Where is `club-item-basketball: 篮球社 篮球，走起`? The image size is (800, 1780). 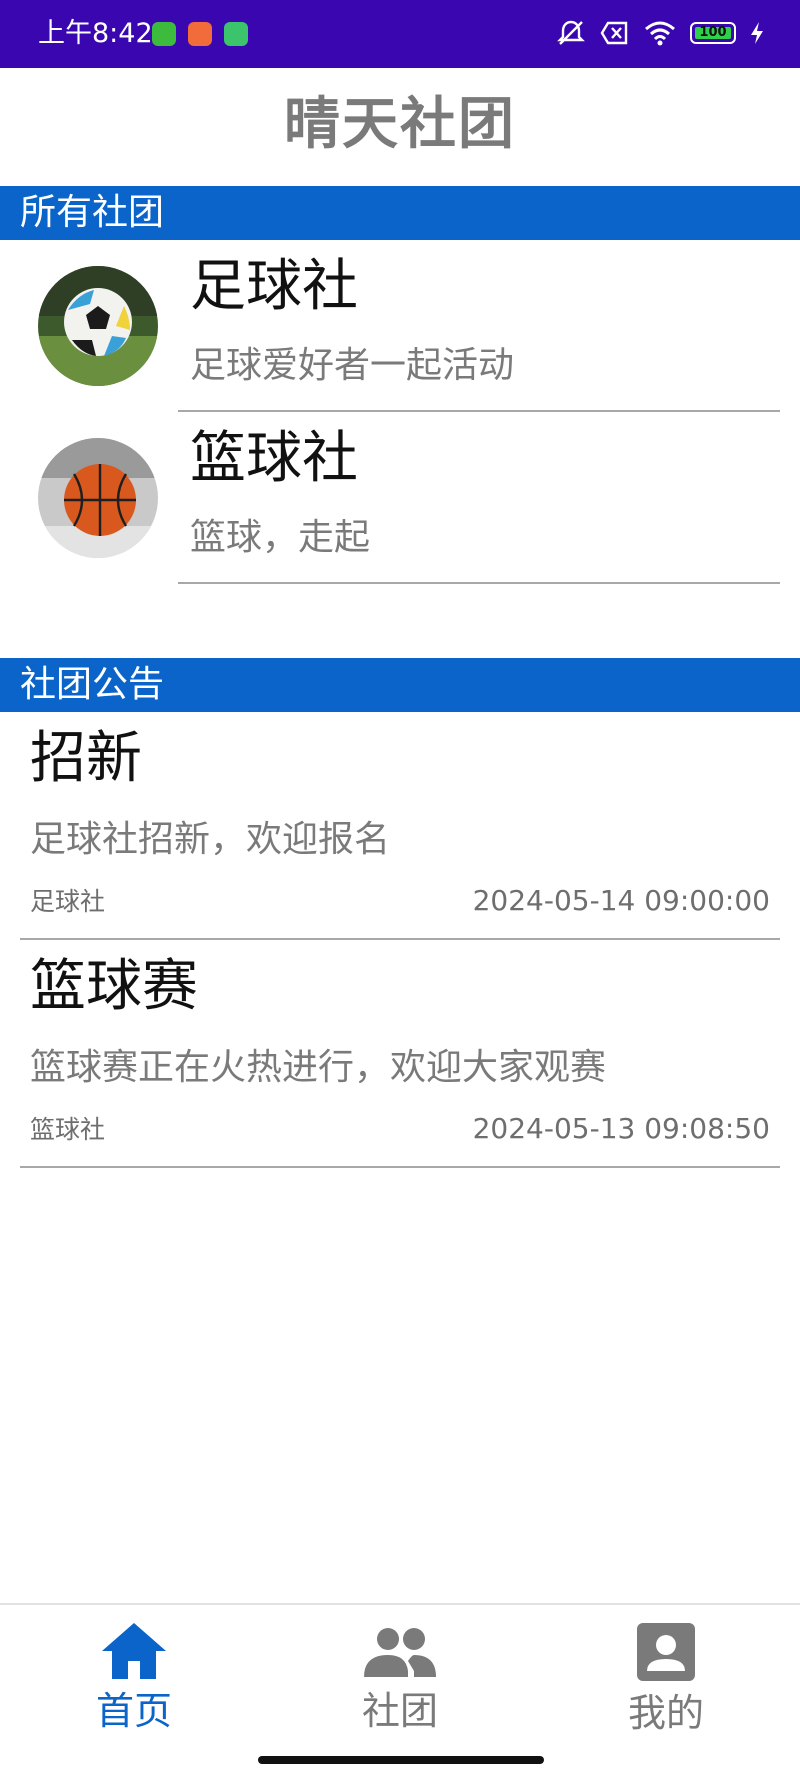
club-item-basketball: 篮球社 篮球，走起 is located at coordinates (400, 498).